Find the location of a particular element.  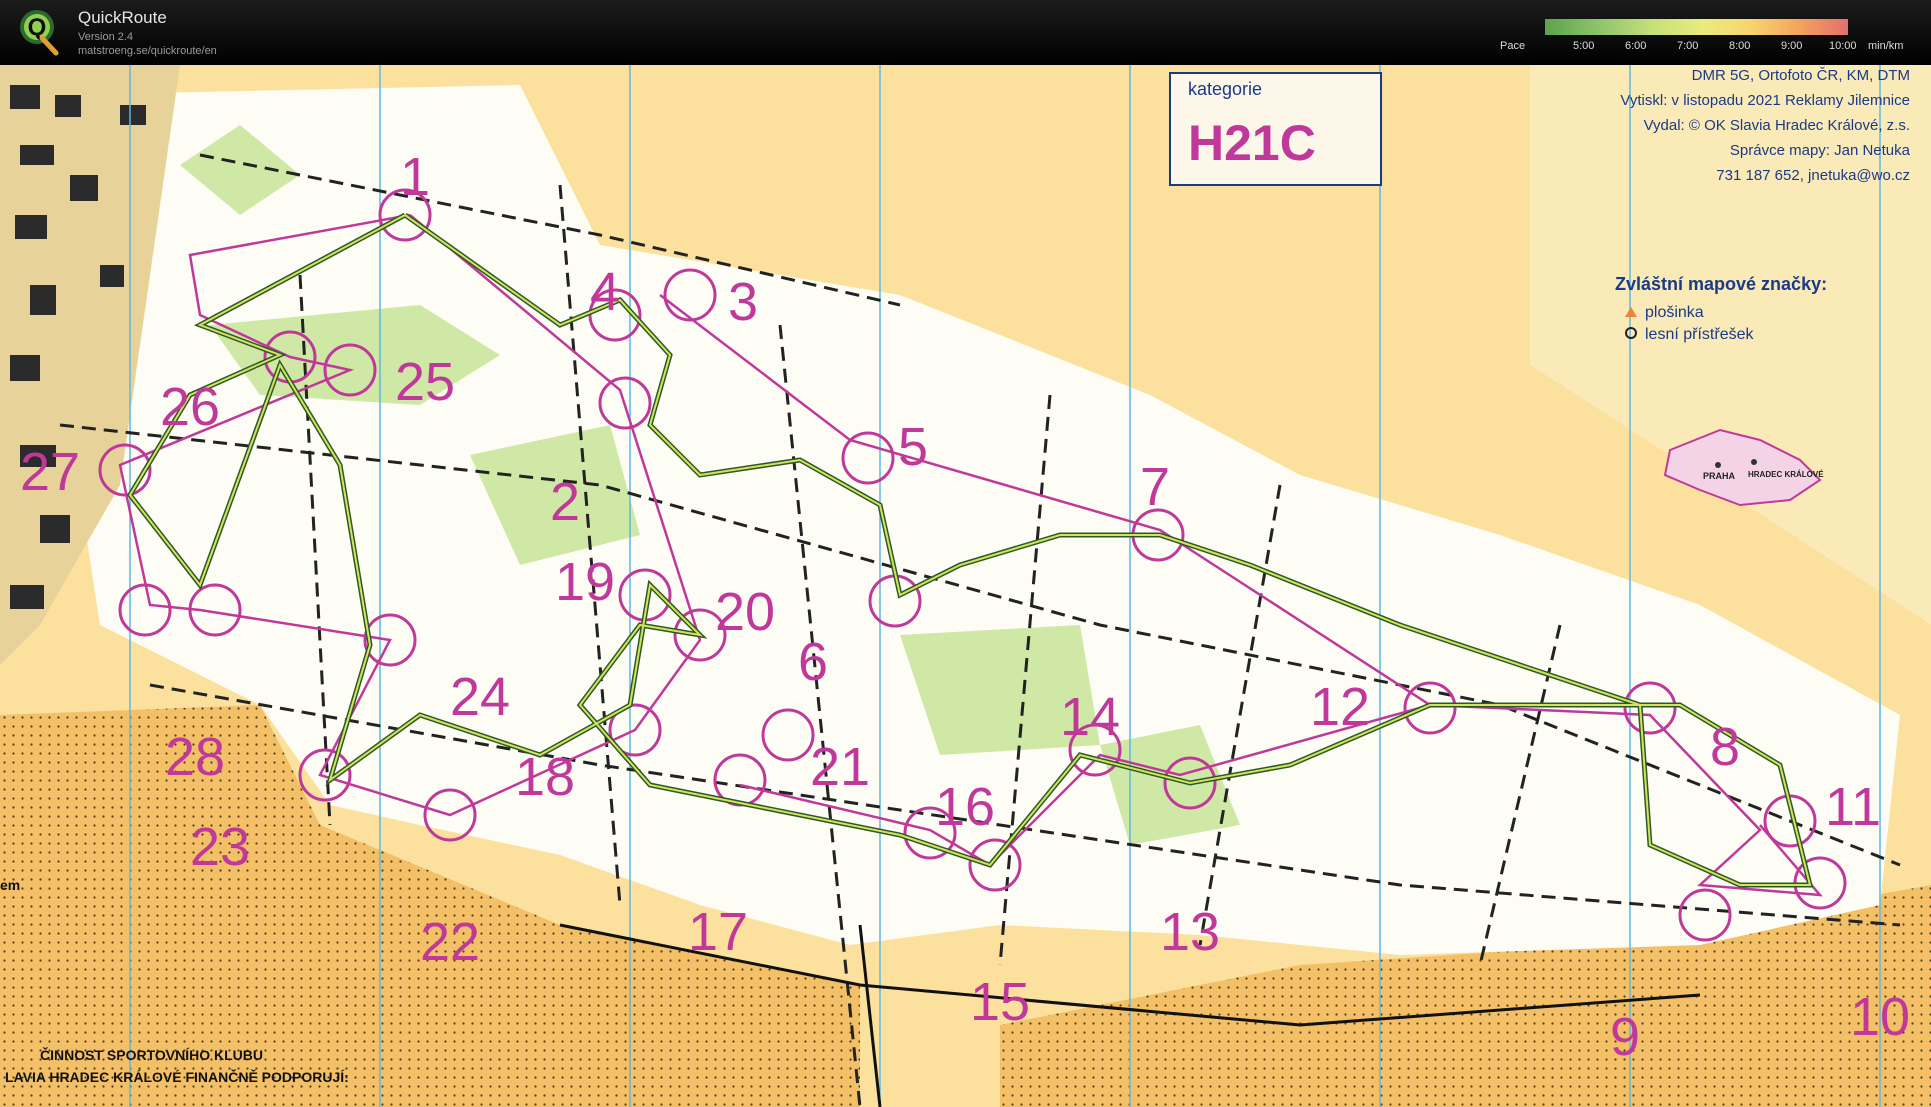

legend-item: lesní přístřešek is located at coordinates (1699, 334).